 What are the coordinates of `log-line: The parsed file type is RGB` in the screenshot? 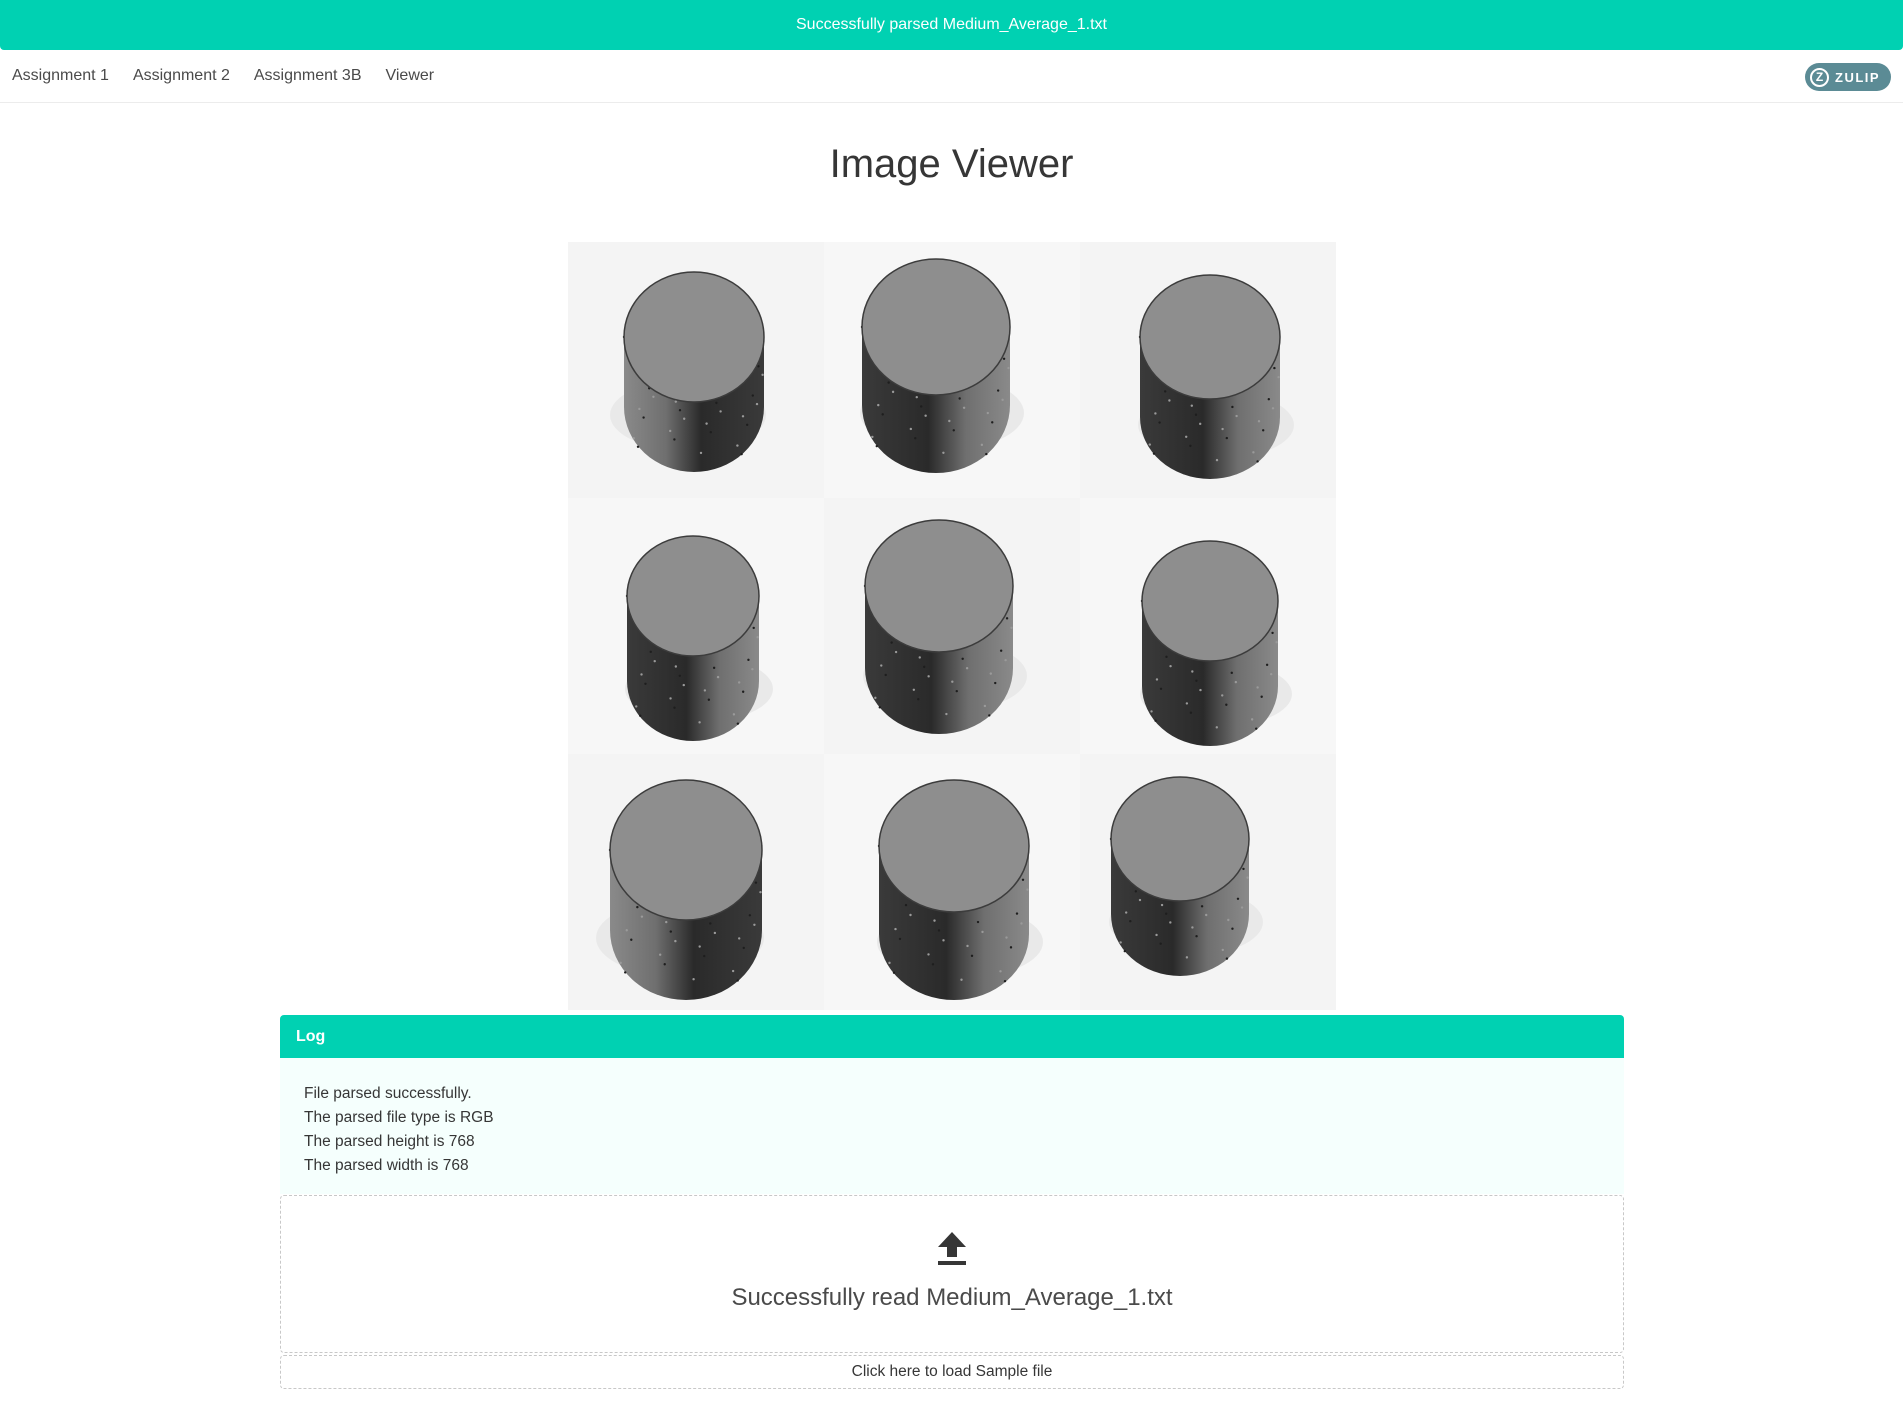 It's located at (399, 1117).